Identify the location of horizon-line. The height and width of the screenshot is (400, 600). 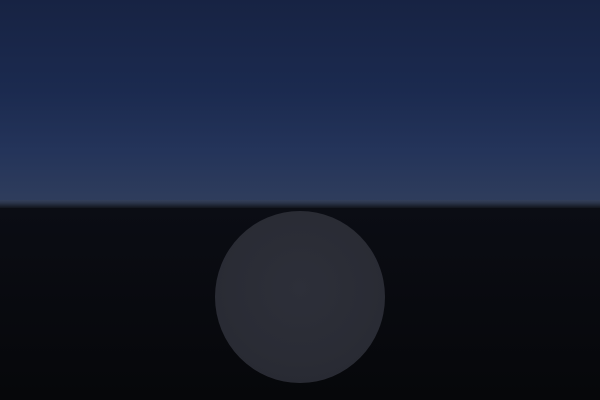
(300, 204).